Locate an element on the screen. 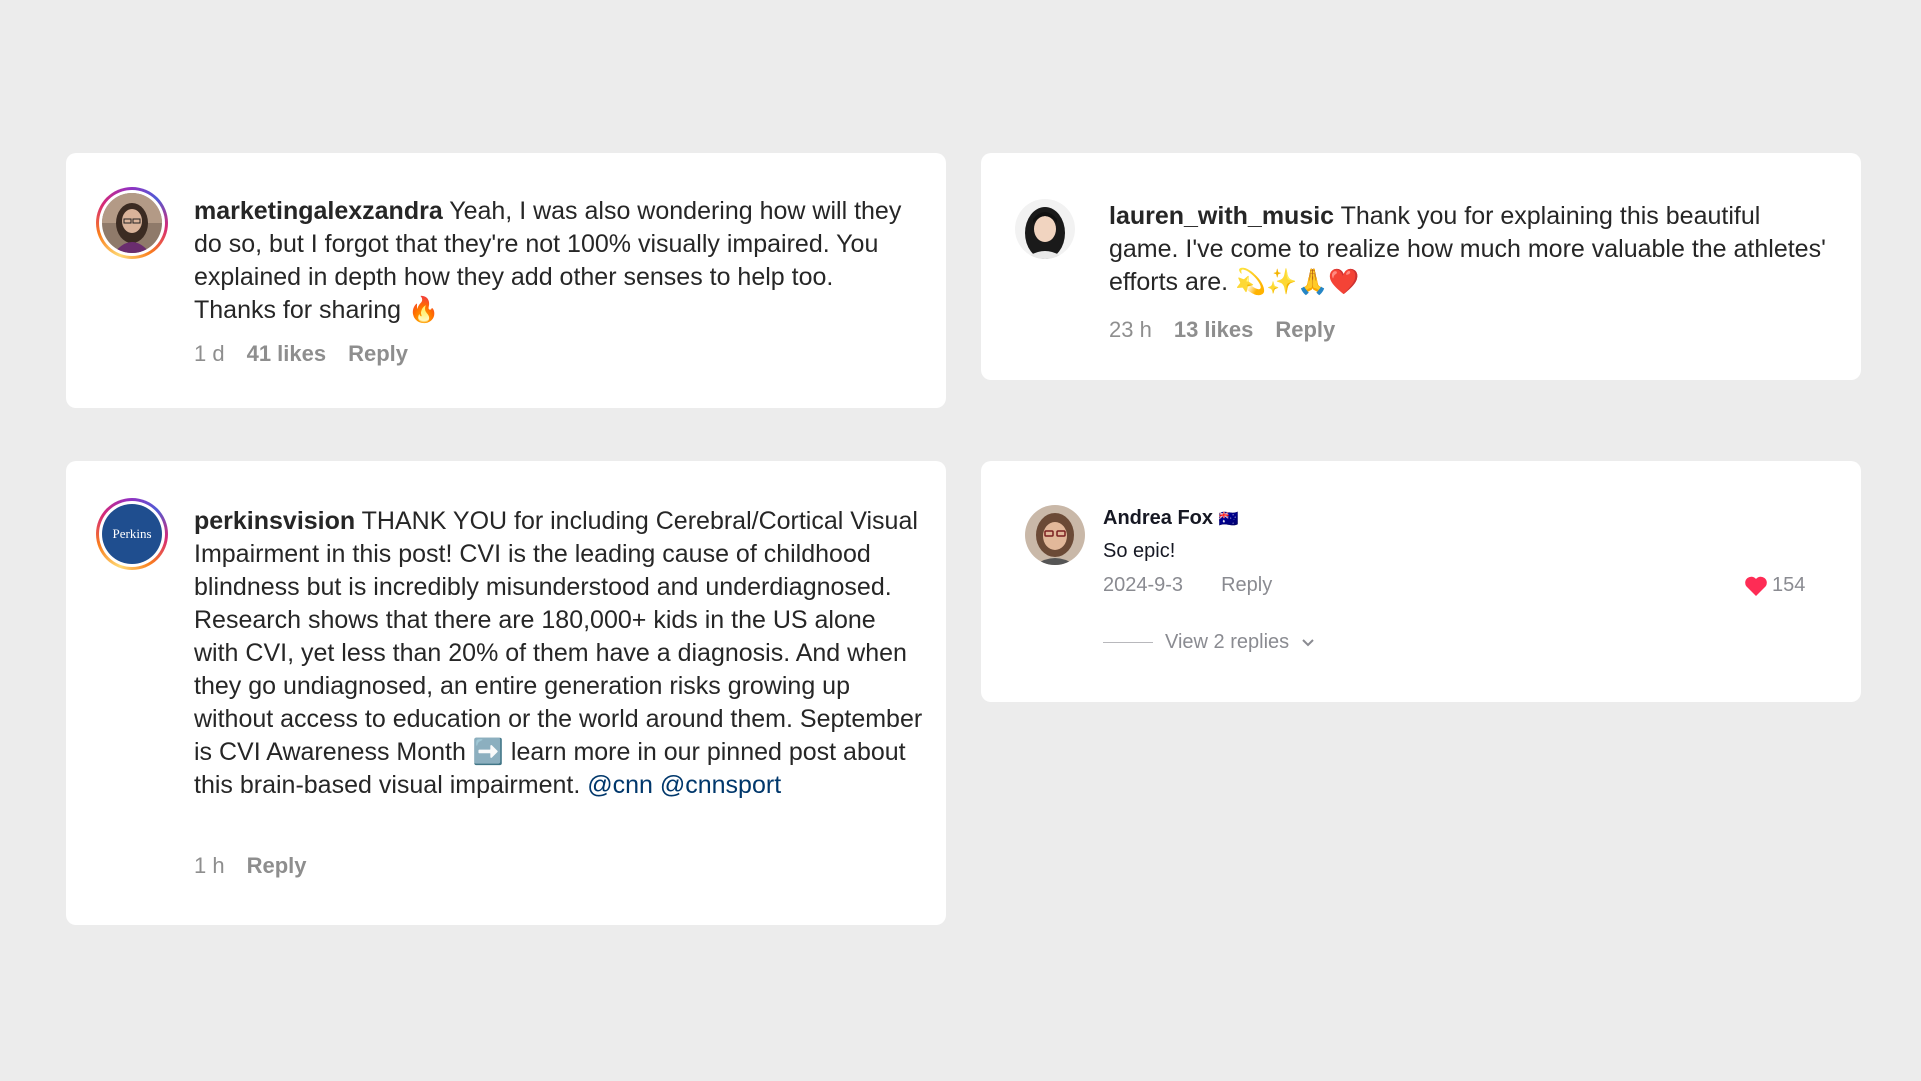  like-button: 154 is located at coordinates (1774, 585).